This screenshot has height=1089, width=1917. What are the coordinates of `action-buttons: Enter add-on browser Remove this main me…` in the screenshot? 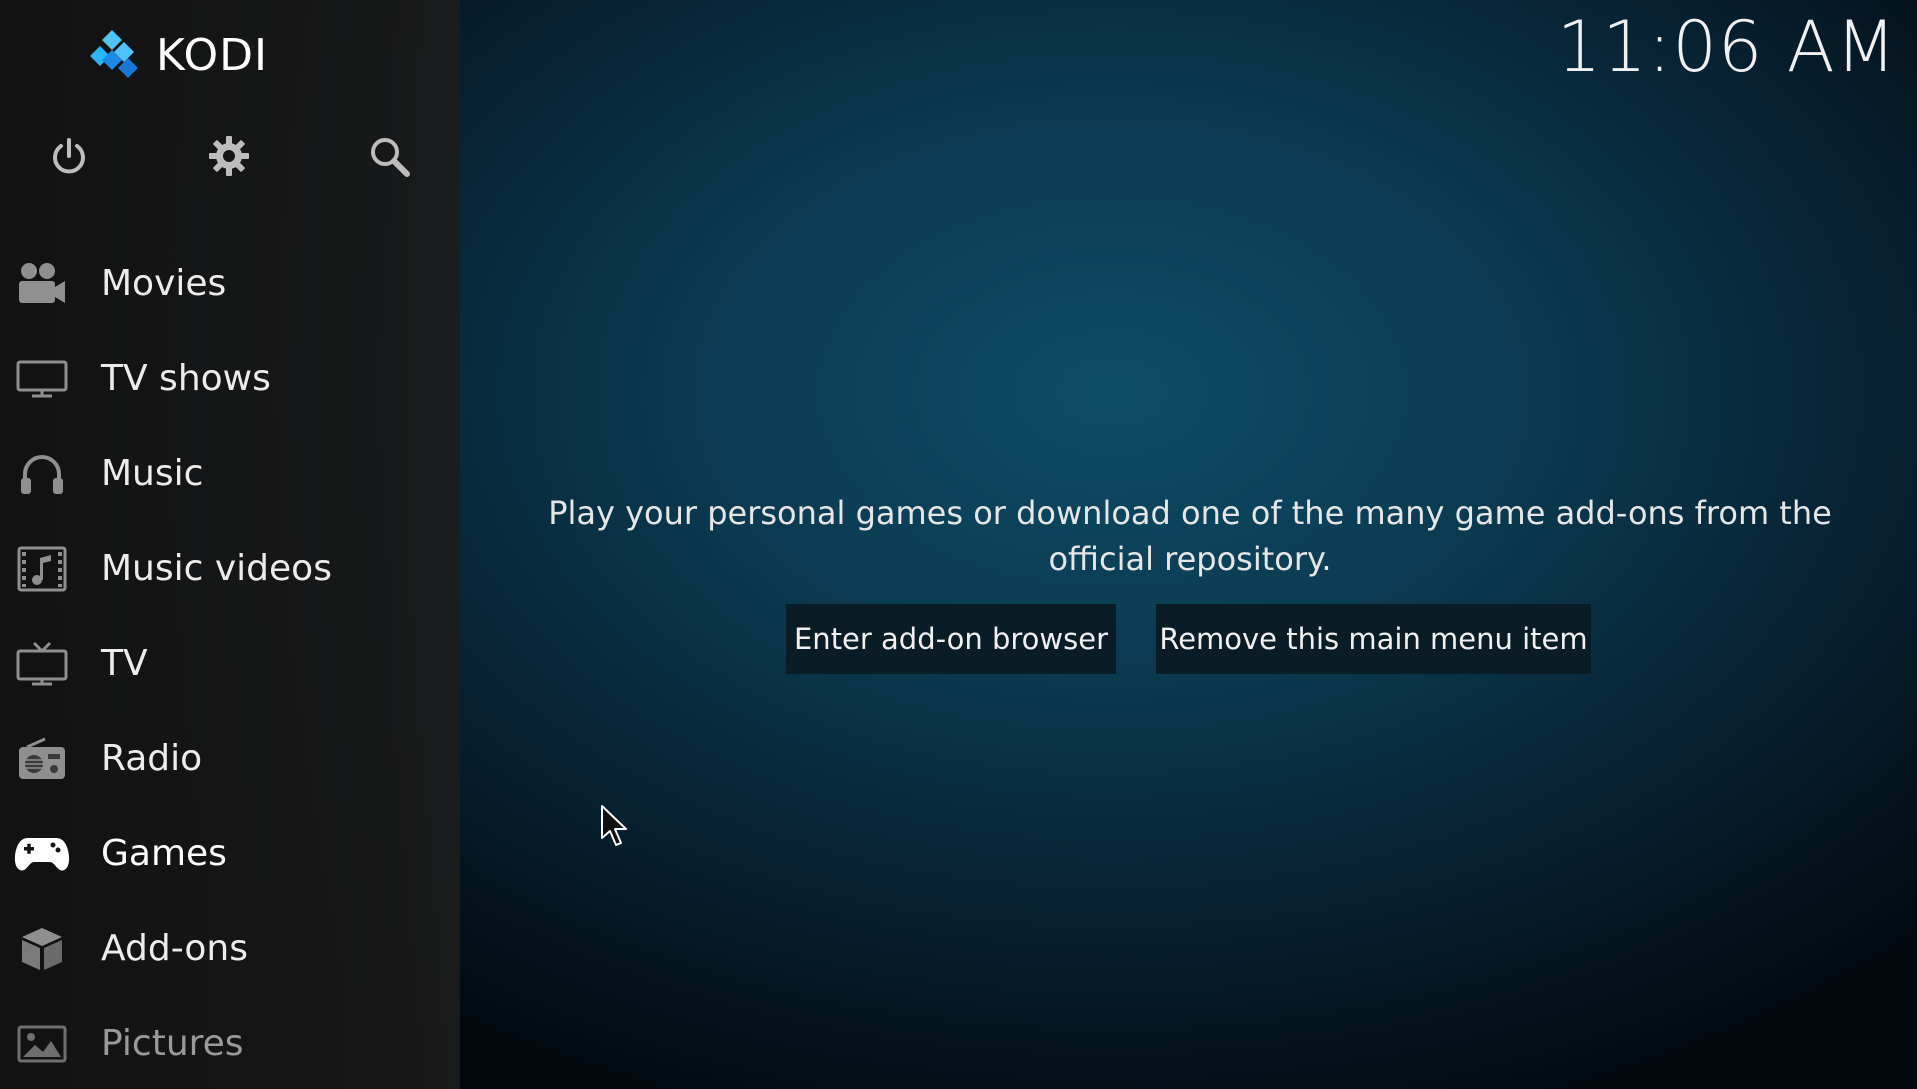 It's located at (958, 639).